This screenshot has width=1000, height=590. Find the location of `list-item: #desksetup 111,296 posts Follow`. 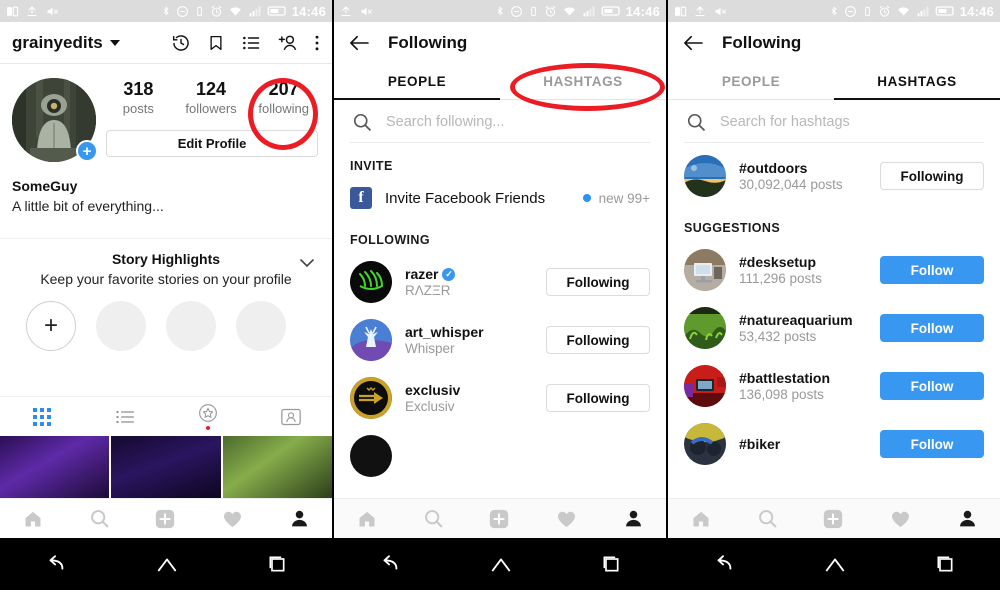

list-item: #desksetup 111,296 posts Follow is located at coordinates (834, 270).